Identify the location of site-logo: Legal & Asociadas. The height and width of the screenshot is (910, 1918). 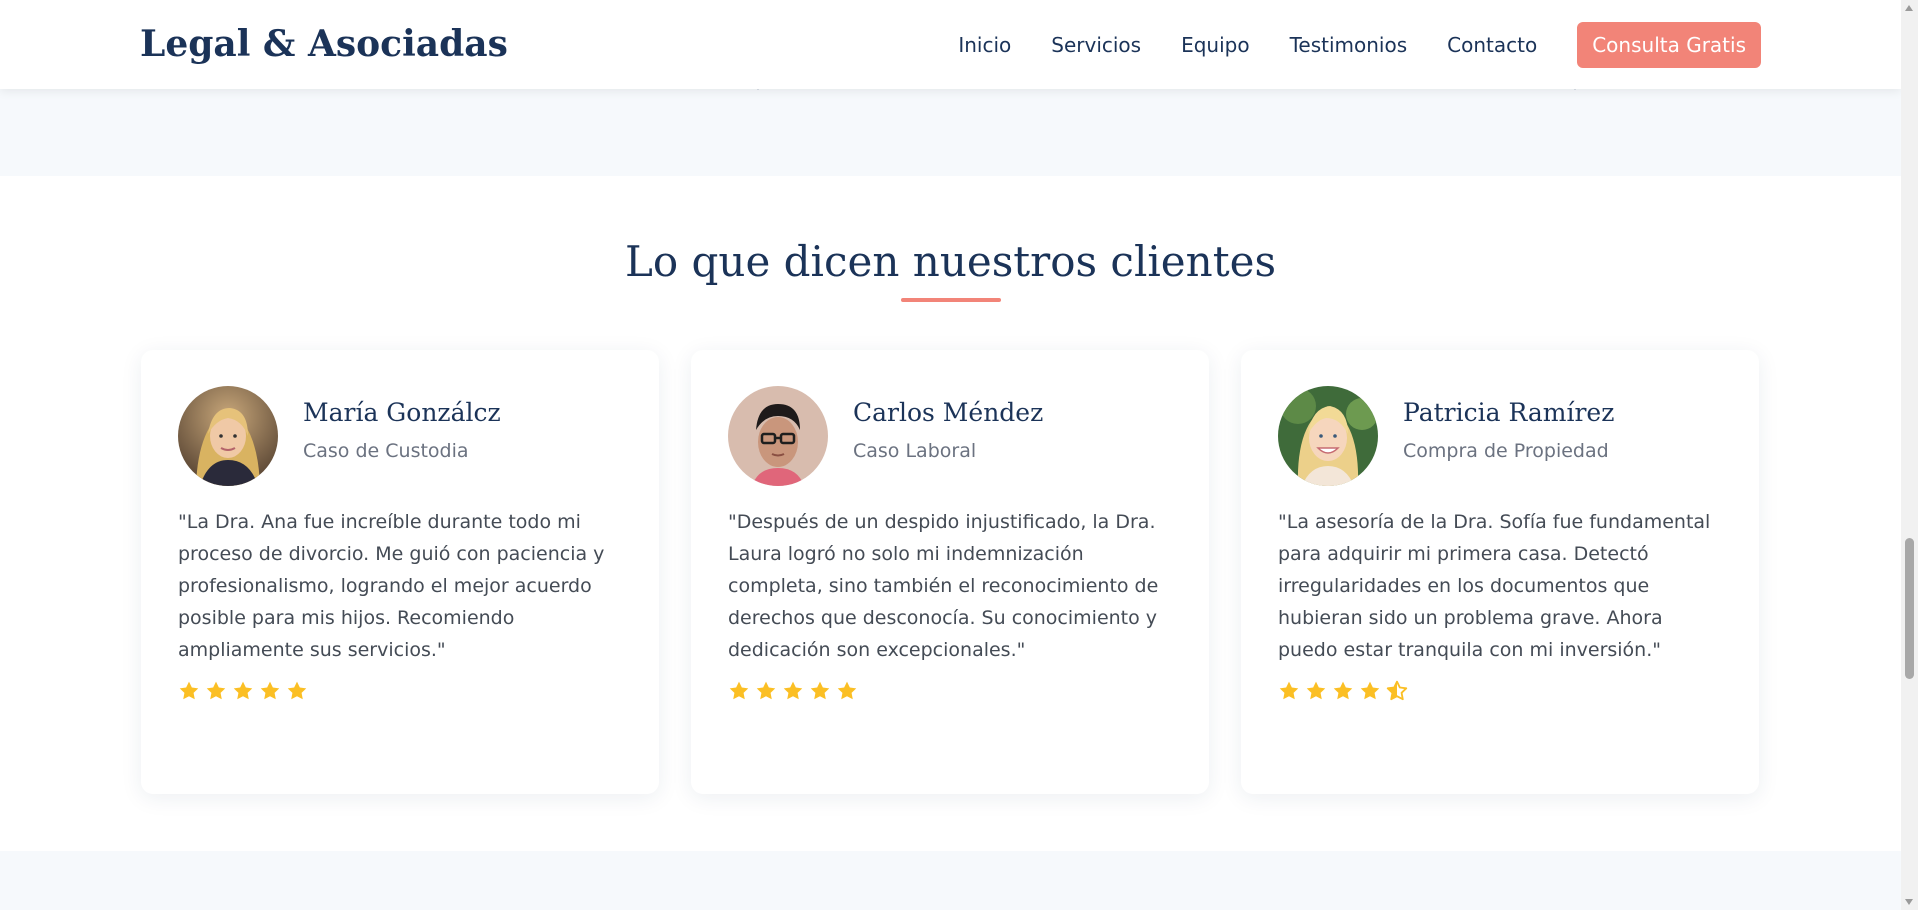
(324, 44).